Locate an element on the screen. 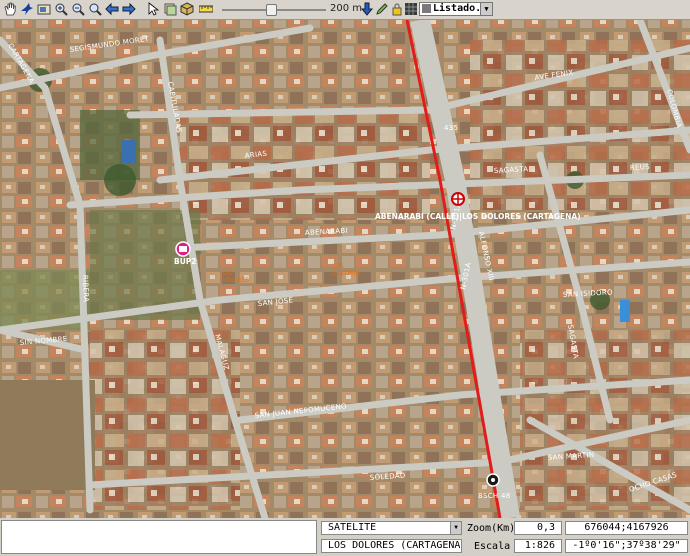 This screenshot has width=690, height=556. list-icon is located at coordinates (426, 8).